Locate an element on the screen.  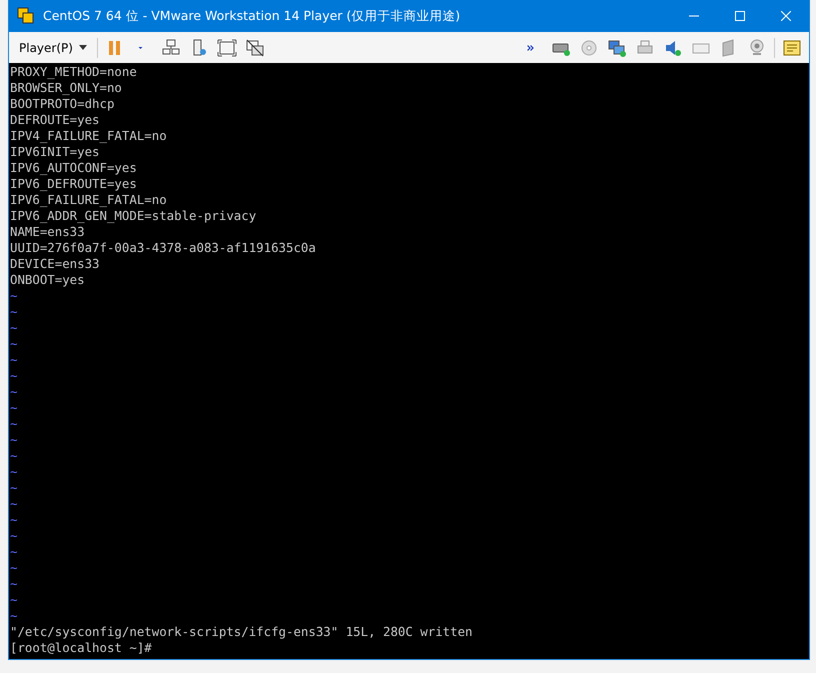
terminal-line: "/etc/sysconfig/network-scripts/ifcfg-ens33" 15L, 280C written is located at coordinates (241, 632).